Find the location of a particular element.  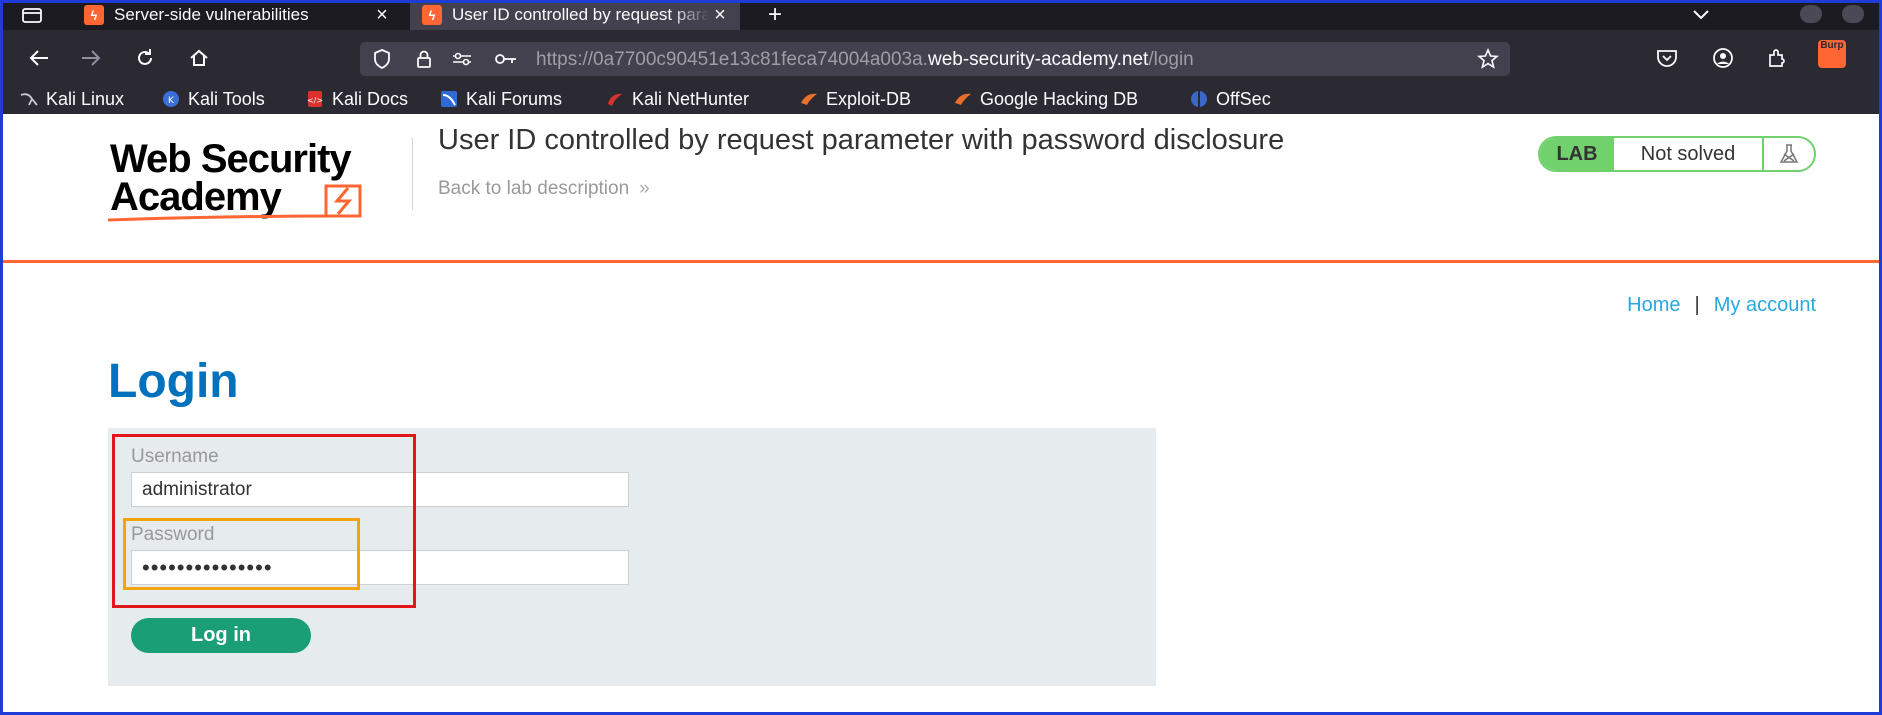

kali-icon is located at coordinates (29, 99).